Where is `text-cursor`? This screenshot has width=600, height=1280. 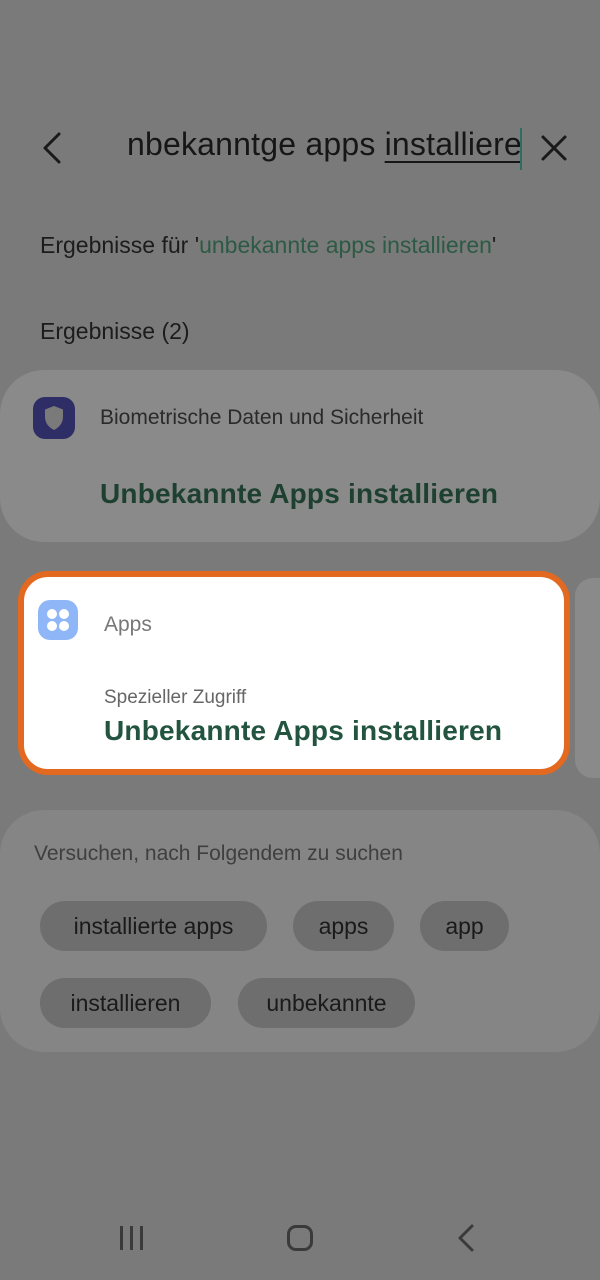 text-cursor is located at coordinates (521, 149).